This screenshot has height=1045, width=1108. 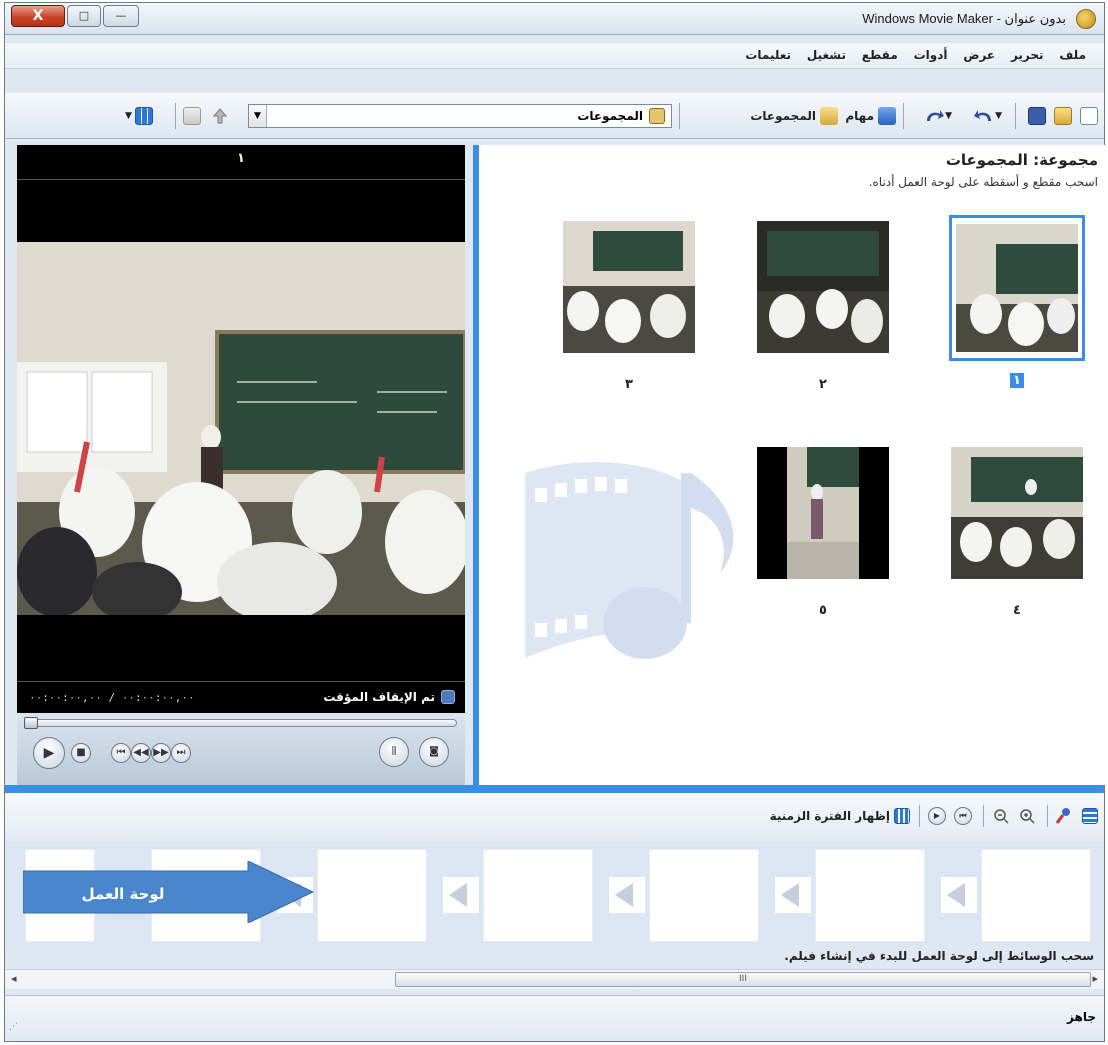 I want to click on collections-button: المجموعات, so click(x=794, y=116).